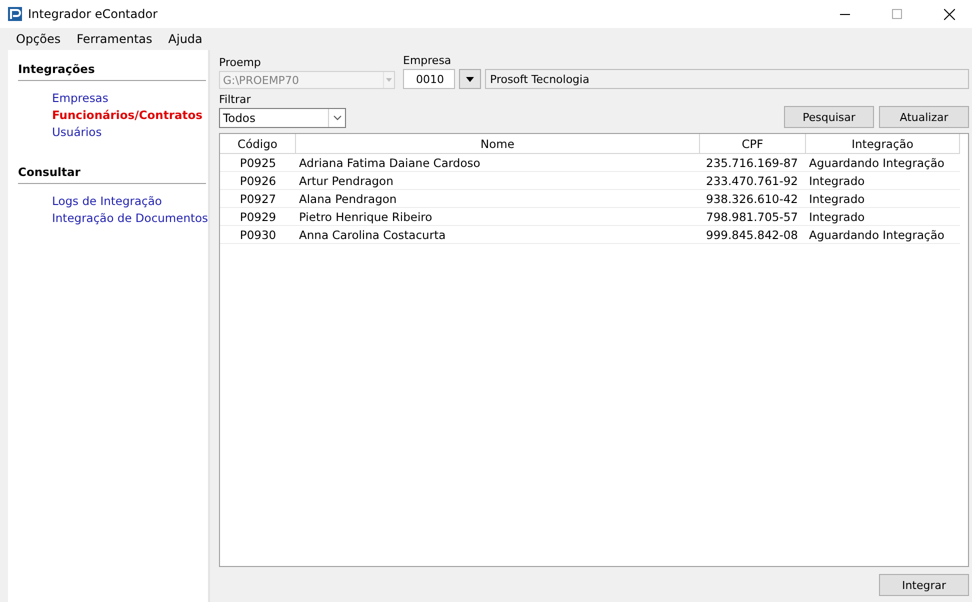  What do you see at coordinates (258, 144) in the screenshot?
I see `column-header: Código` at bounding box center [258, 144].